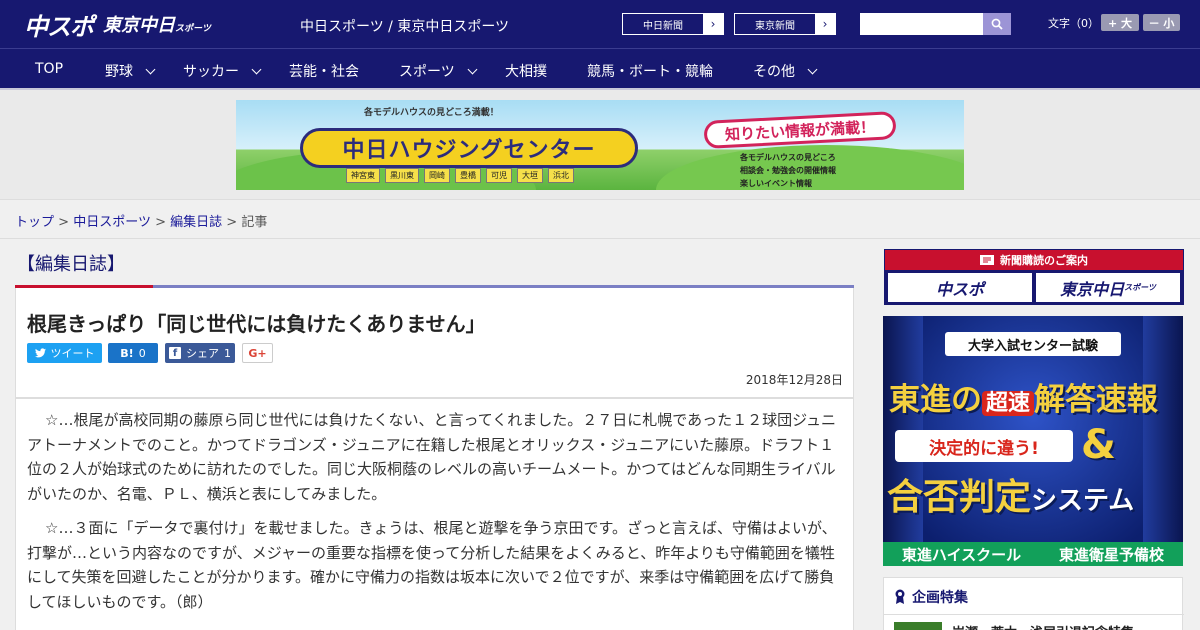 Image resolution: width=1200 pixels, height=630 pixels. Describe the element at coordinates (922, 24) in the screenshot. I see `search-input` at that location.